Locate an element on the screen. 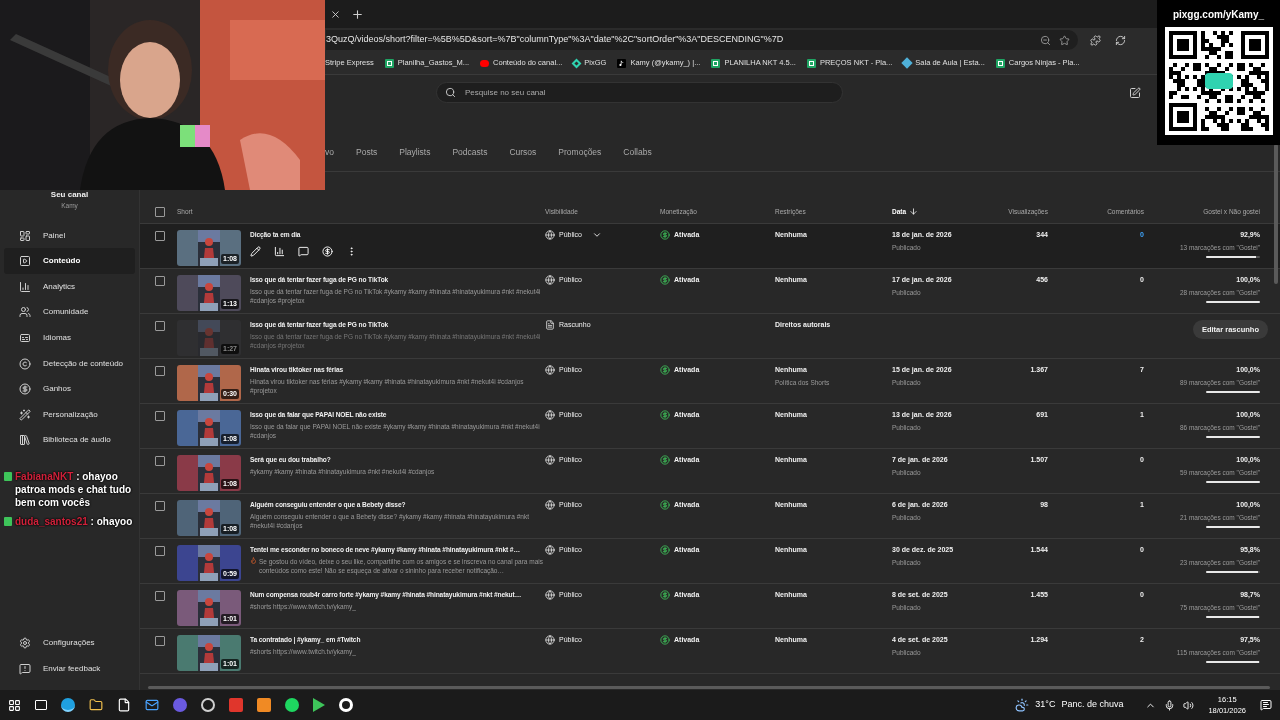 Image resolution: width=1280 pixels, height=720 pixels. feedback-icon is located at coordinates (25, 669).